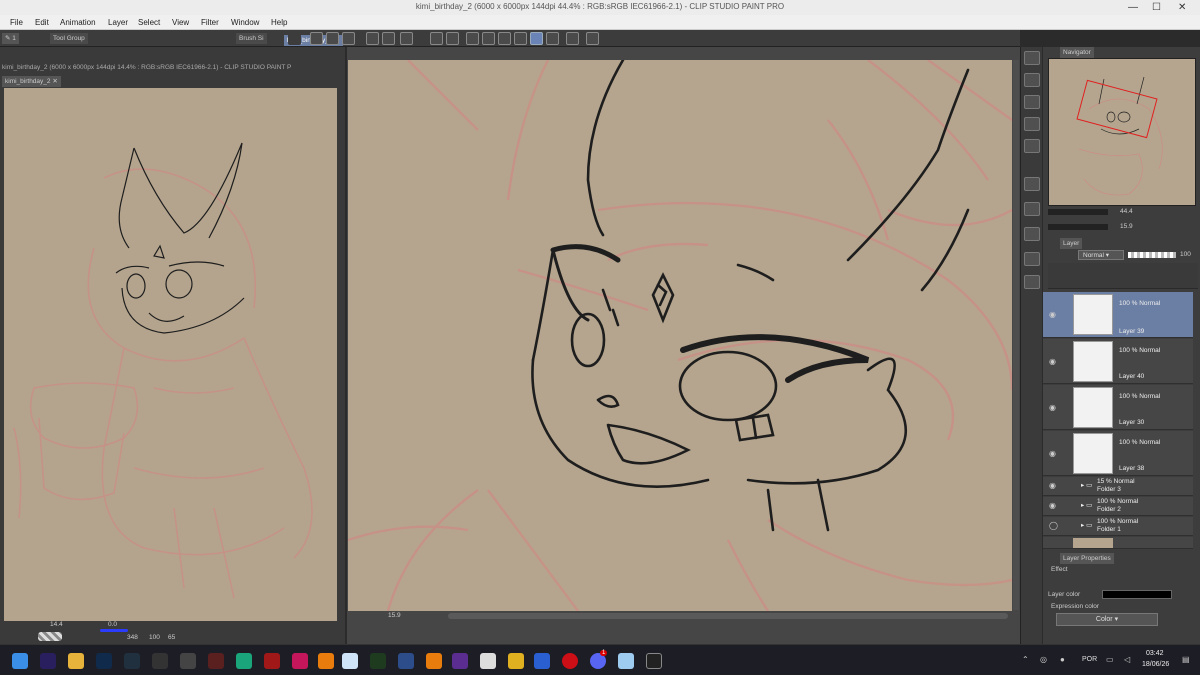  Describe the element at coordinates (332, 38) in the screenshot. I see `open-file-icon` at that location.